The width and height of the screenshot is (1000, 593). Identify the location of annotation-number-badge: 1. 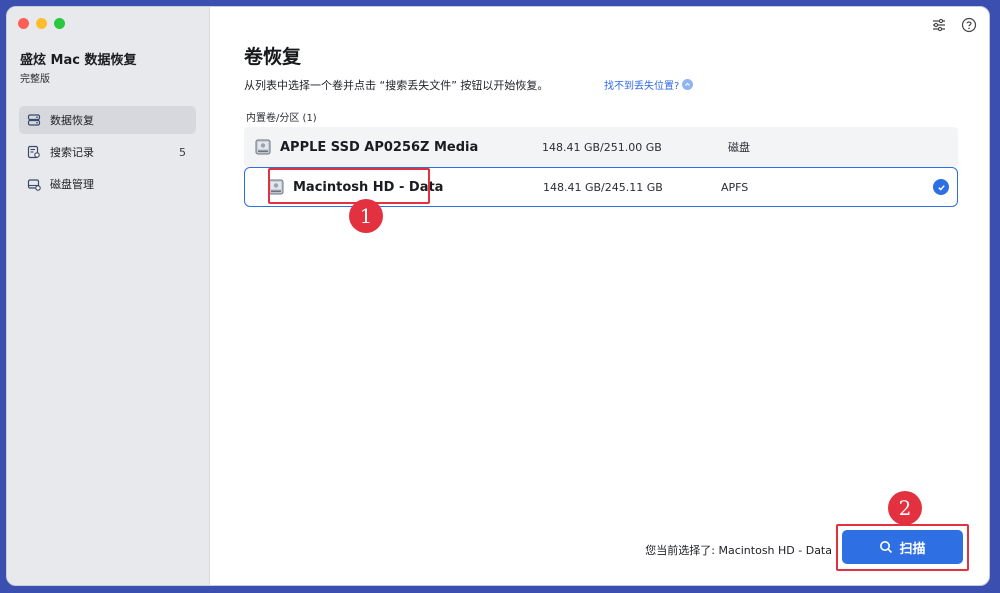
(366, 216).